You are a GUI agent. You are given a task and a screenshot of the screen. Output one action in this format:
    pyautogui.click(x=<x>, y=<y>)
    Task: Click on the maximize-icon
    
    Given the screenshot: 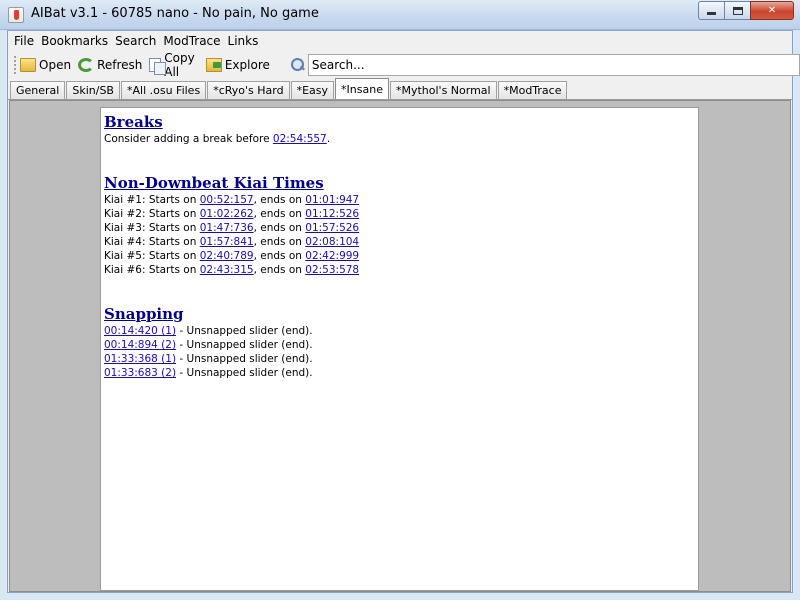 What is the action you would take?
    pyautogui.click(x=737, y=10)
    